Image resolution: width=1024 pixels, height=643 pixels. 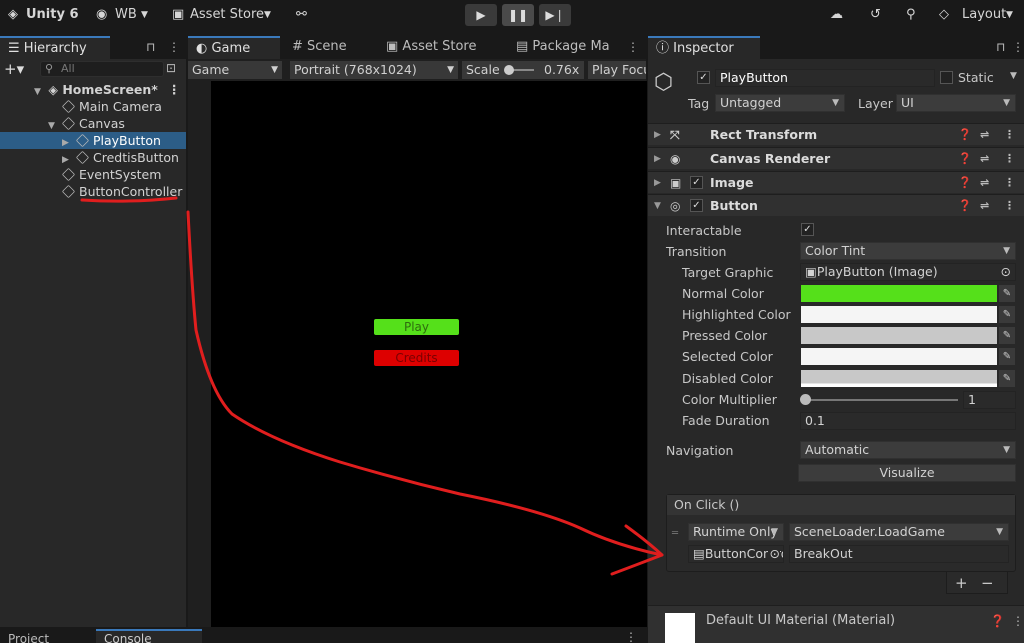 What do you see at coordinates (899, 378) in the screenshot?
I see `disabled-color-swatch` at bounding box center [899, 378].